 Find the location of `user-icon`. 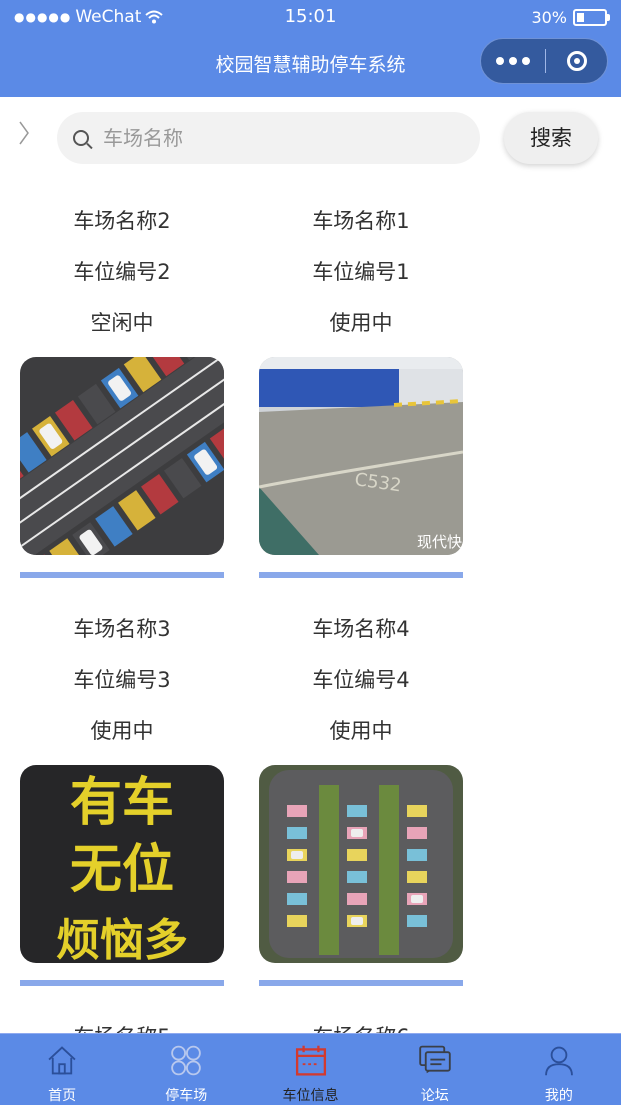

user-icon is located at coordinates (559, 1061).